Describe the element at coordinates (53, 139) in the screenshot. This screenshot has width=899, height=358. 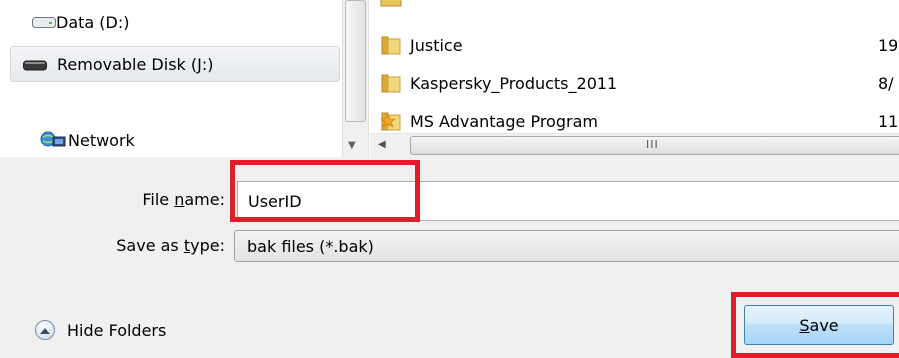
I see `network-icon` at that location.